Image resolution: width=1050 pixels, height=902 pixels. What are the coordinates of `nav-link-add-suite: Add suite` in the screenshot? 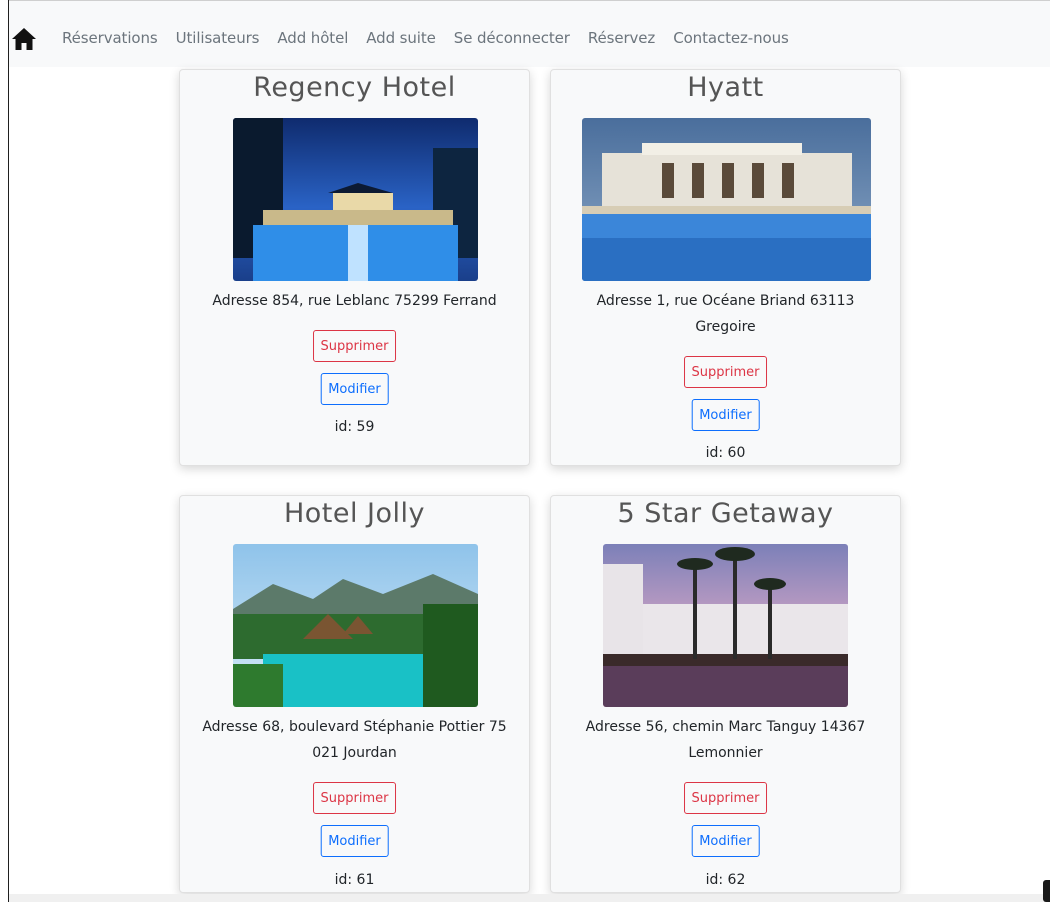 It's located at (401, 38).